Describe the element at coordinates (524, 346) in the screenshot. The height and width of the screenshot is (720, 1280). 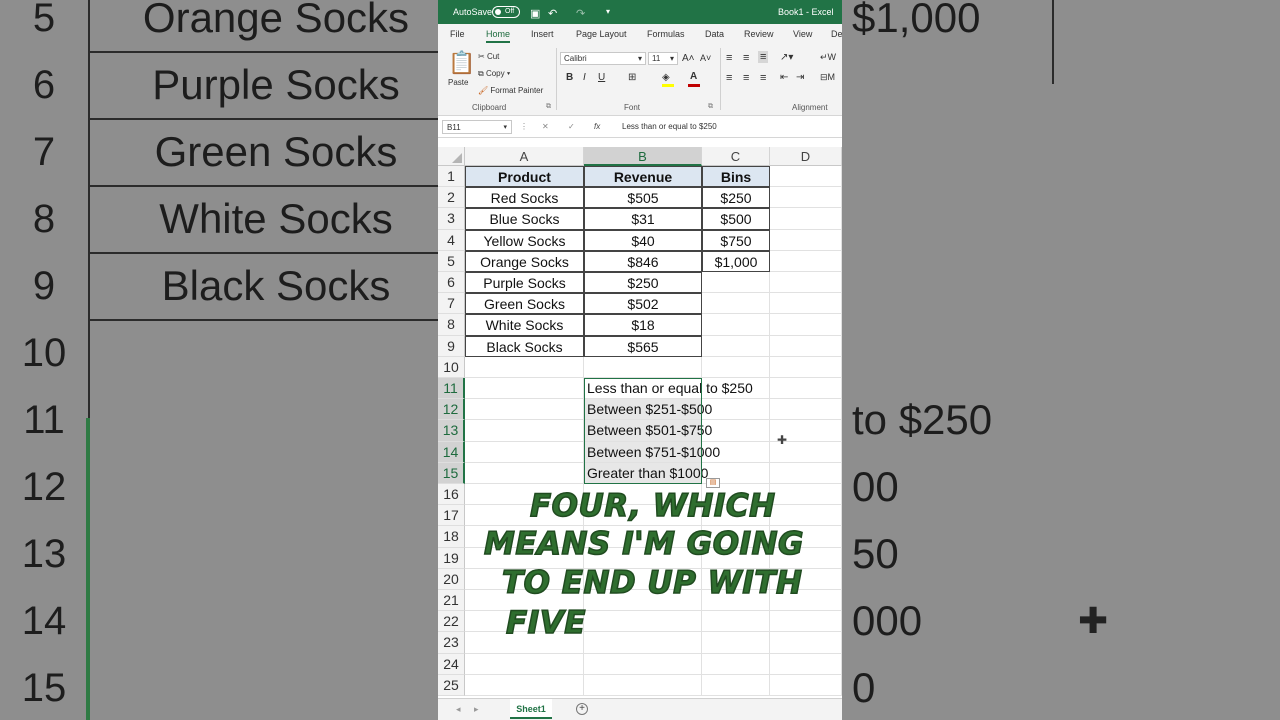
I see `product-cell: Black Socks` at that location.